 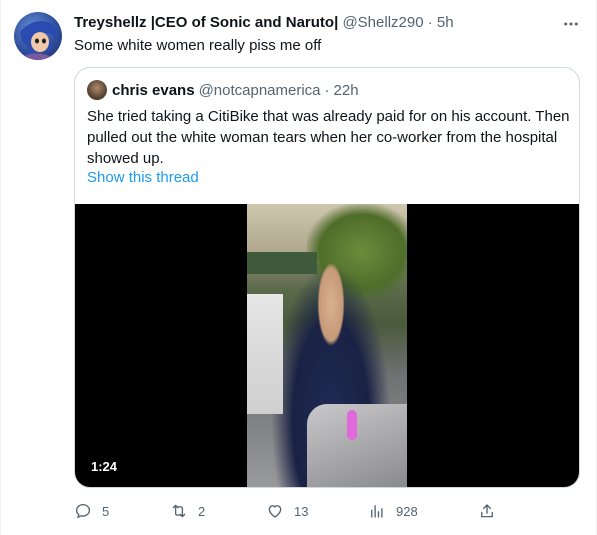 What do you see at coordinates (265, 354) in the screenshot?
I see `video-foreground-arm` at bounding box center [265, 354].